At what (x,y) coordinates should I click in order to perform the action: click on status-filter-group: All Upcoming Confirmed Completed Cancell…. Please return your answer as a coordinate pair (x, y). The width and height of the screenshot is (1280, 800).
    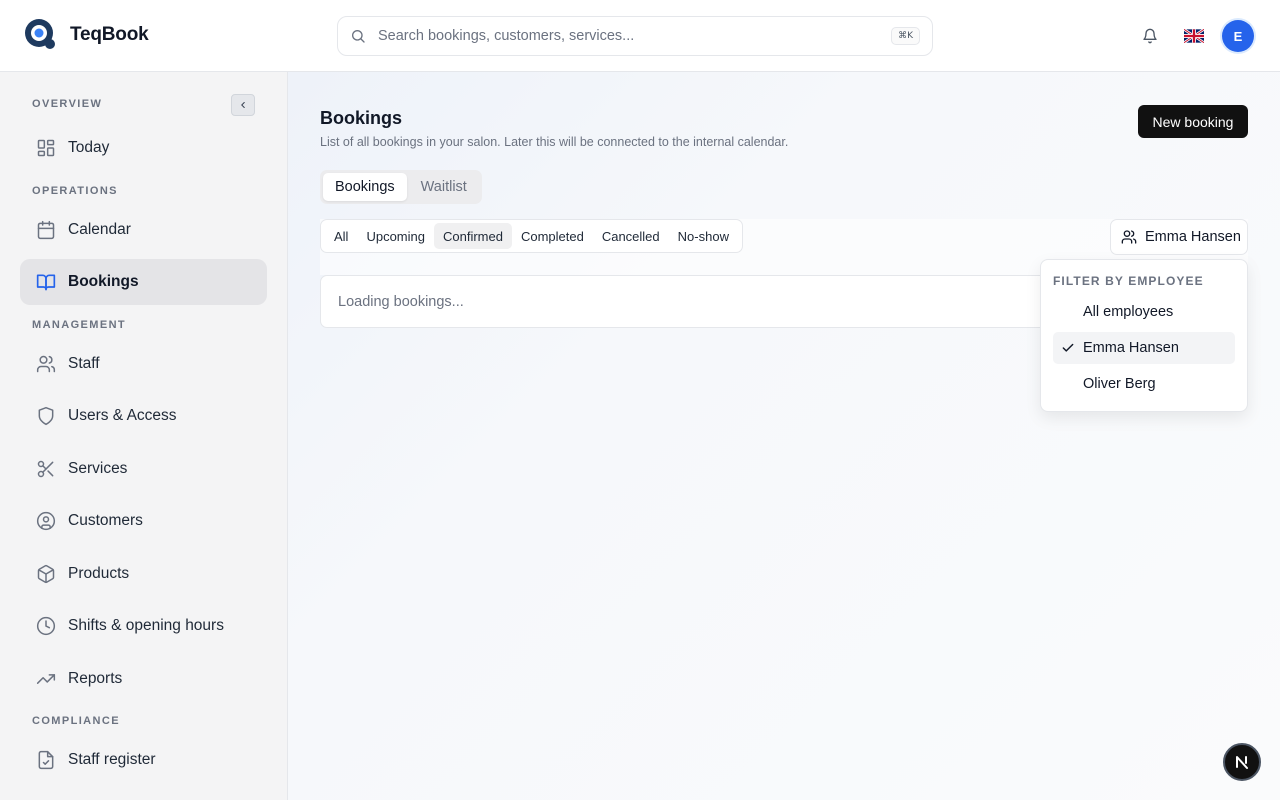
    Looking at the image, I should click on (531, 236).